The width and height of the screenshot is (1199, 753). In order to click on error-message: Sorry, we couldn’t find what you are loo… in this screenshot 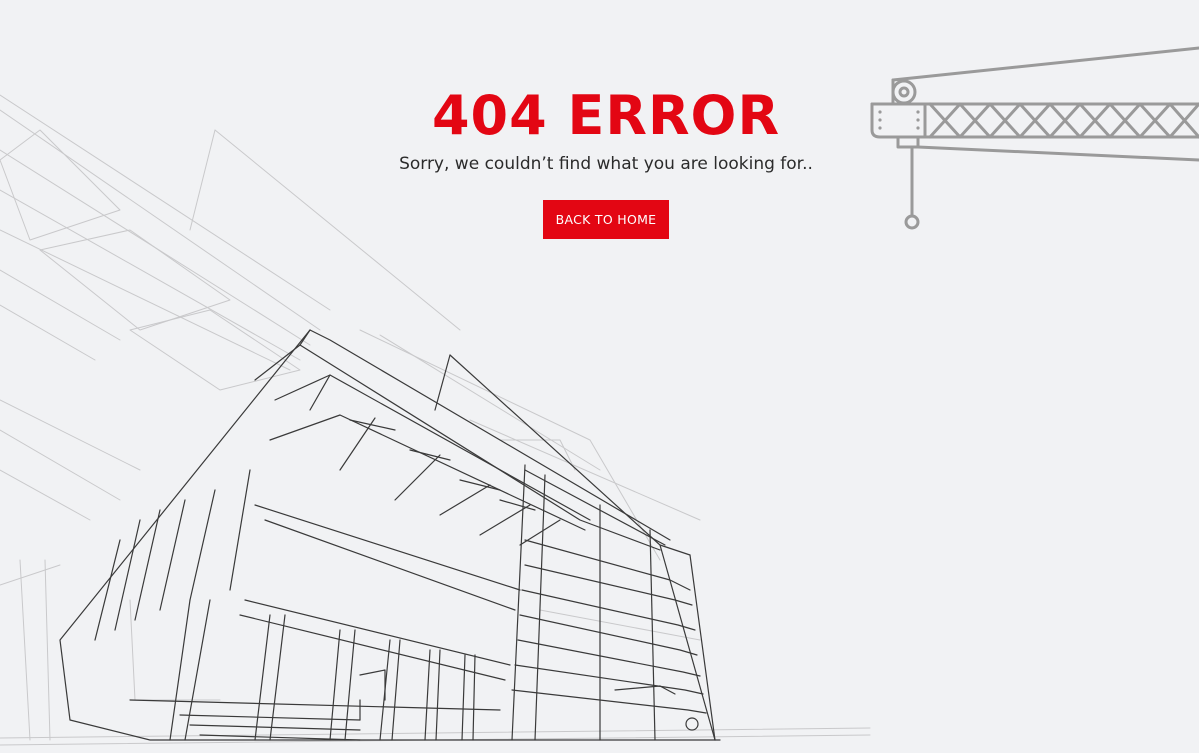, I will do `click(606, 164)`.